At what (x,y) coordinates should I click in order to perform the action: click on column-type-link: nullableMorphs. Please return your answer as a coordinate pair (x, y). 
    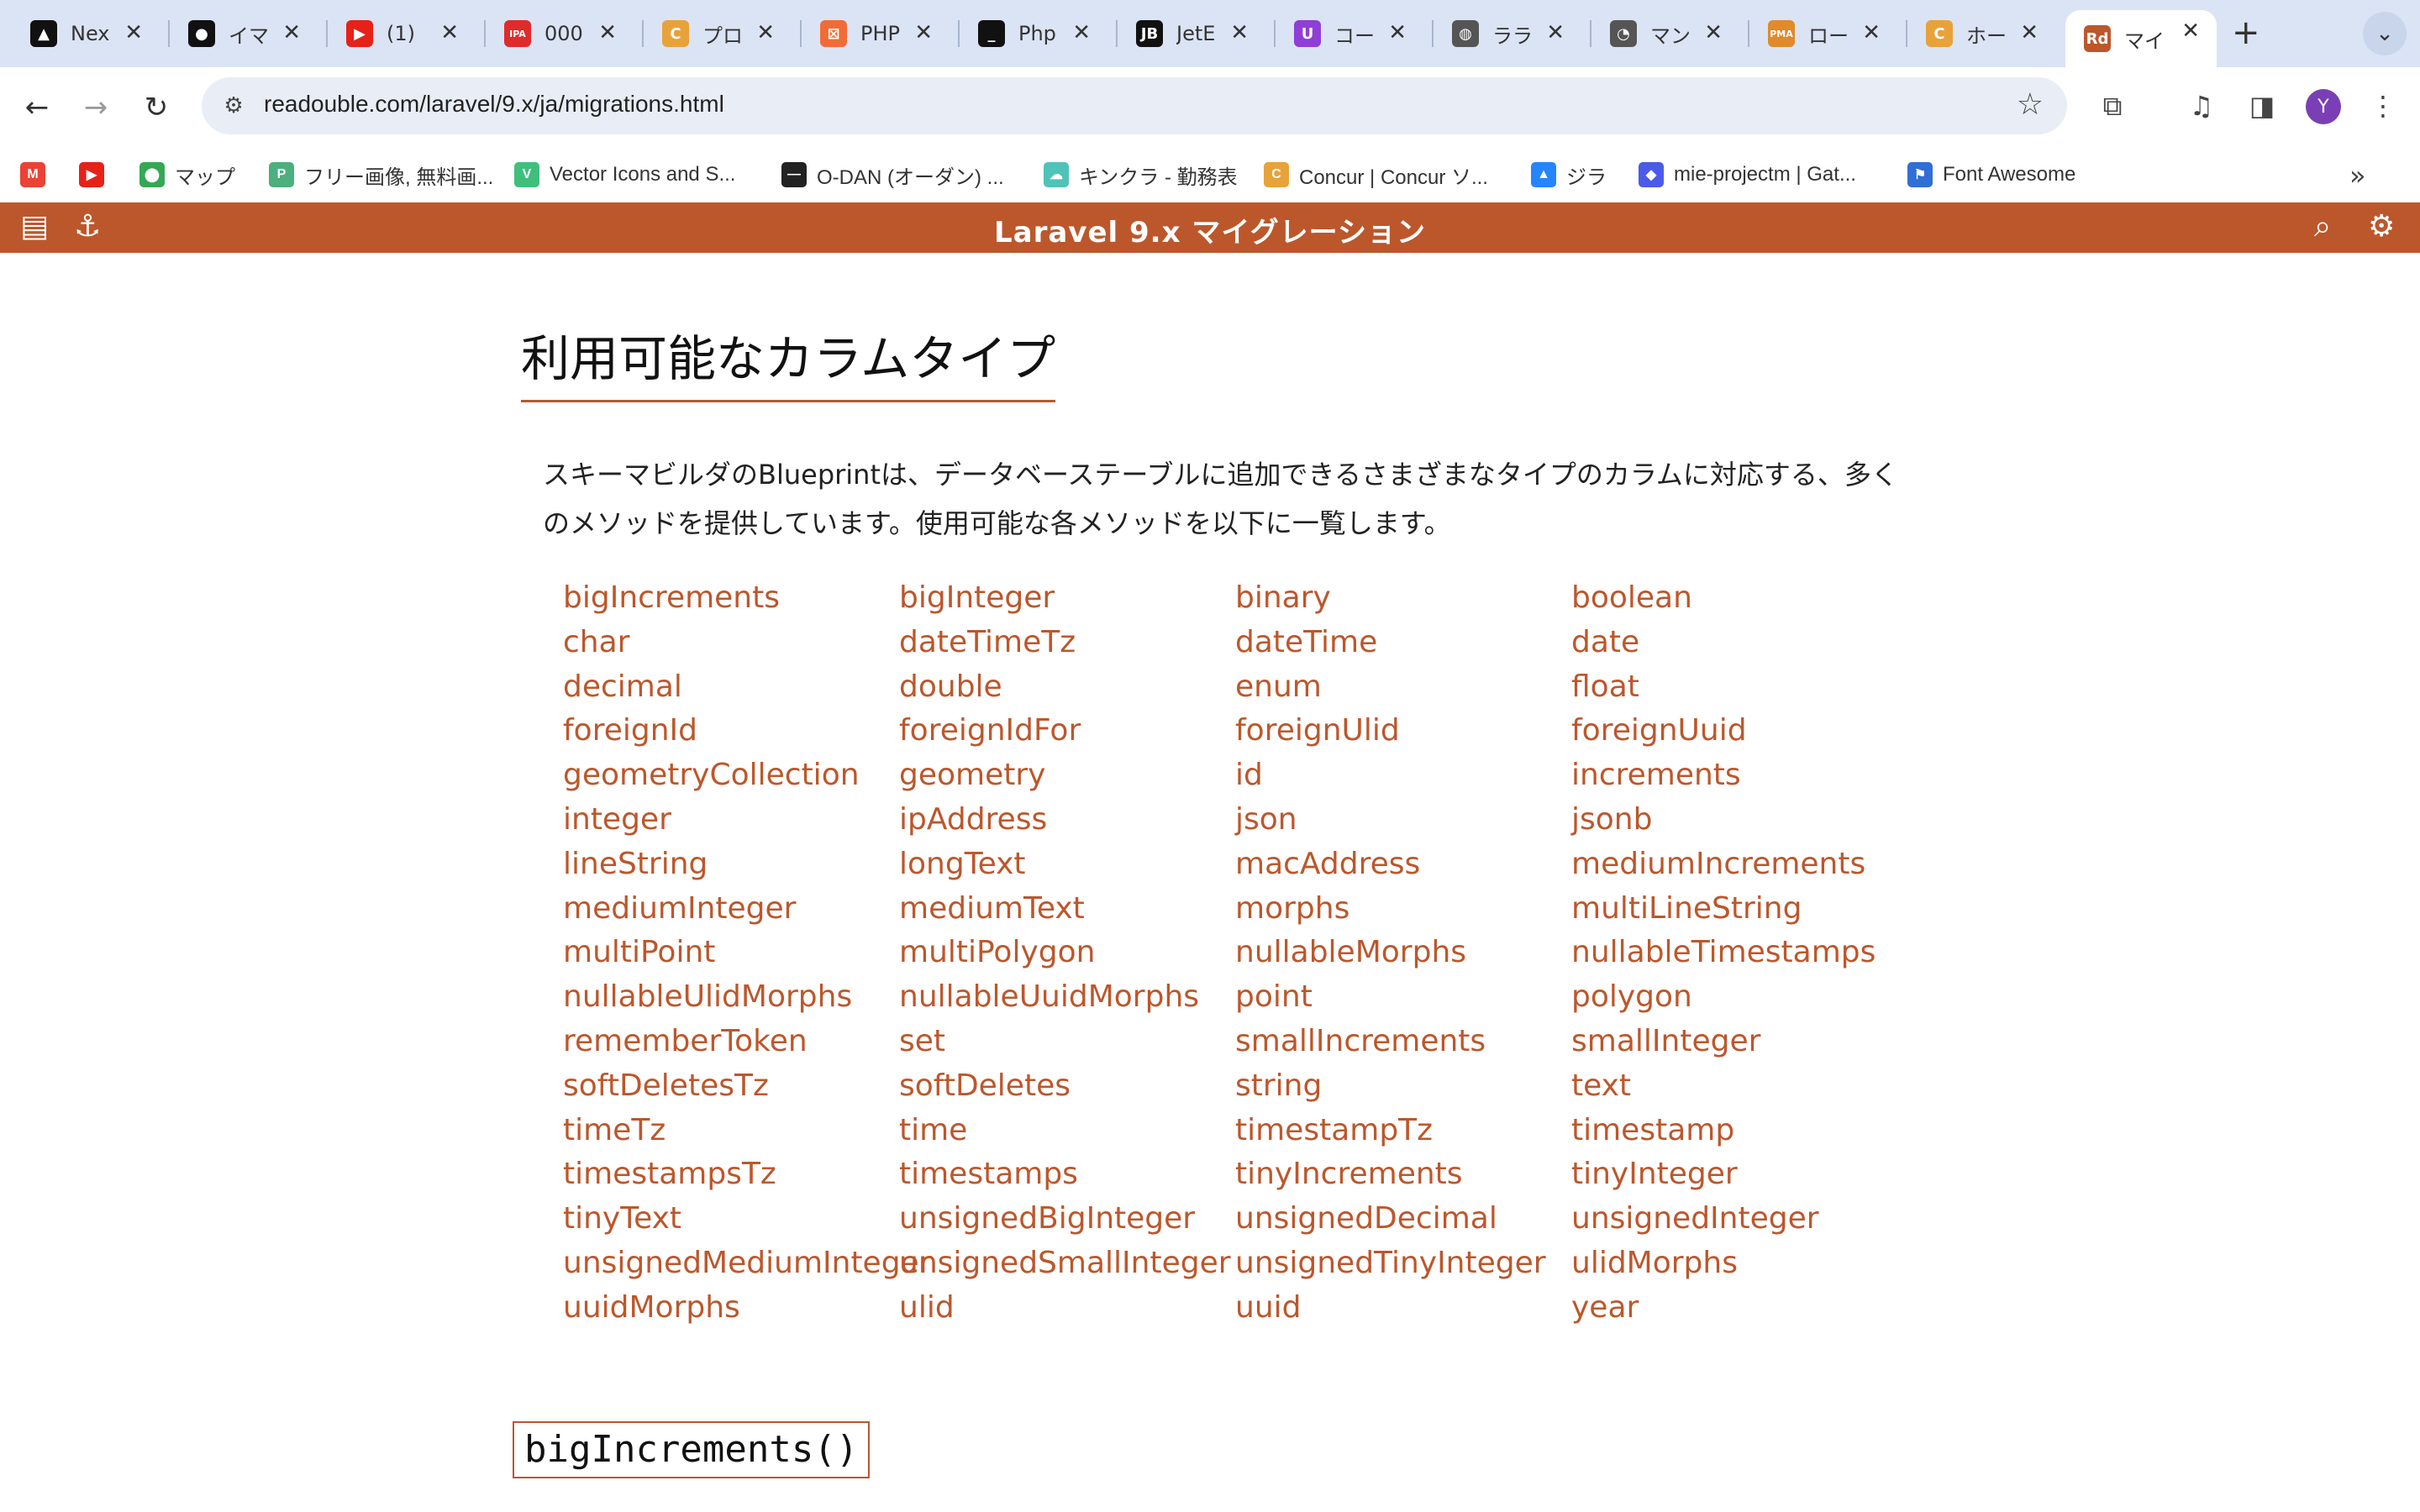
    Looking at the image, I should click on (1403, 953).